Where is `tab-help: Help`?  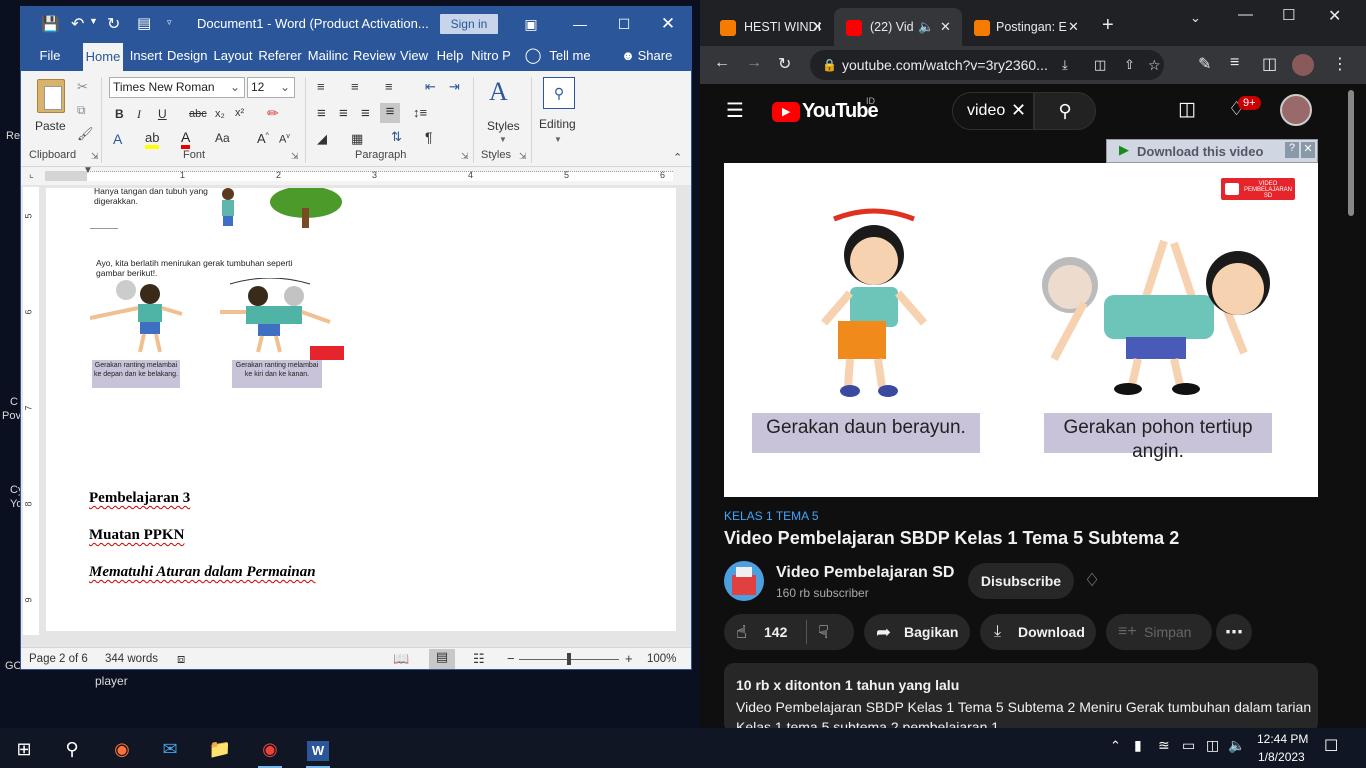 tab-help: Help is located at coordinates (450, 56).